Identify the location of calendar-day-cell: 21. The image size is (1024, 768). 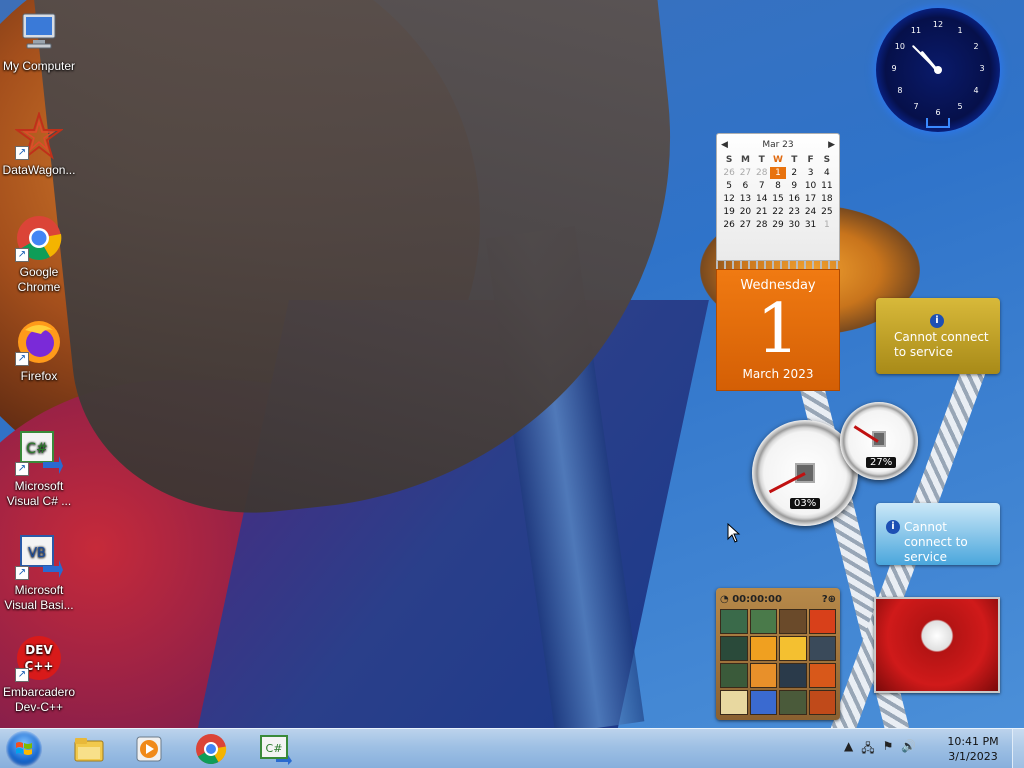
(762, 212).